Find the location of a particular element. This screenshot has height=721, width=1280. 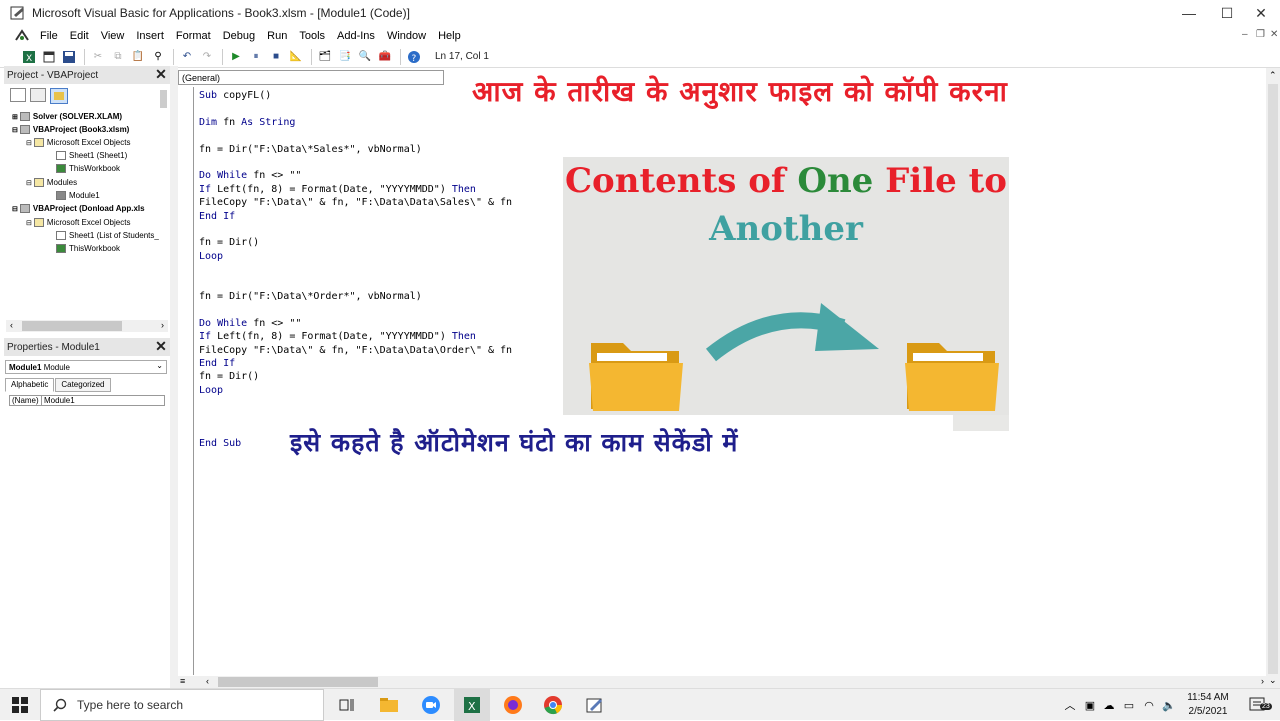

excel-taskbar-icon: X is located at coordinates (472, 705).